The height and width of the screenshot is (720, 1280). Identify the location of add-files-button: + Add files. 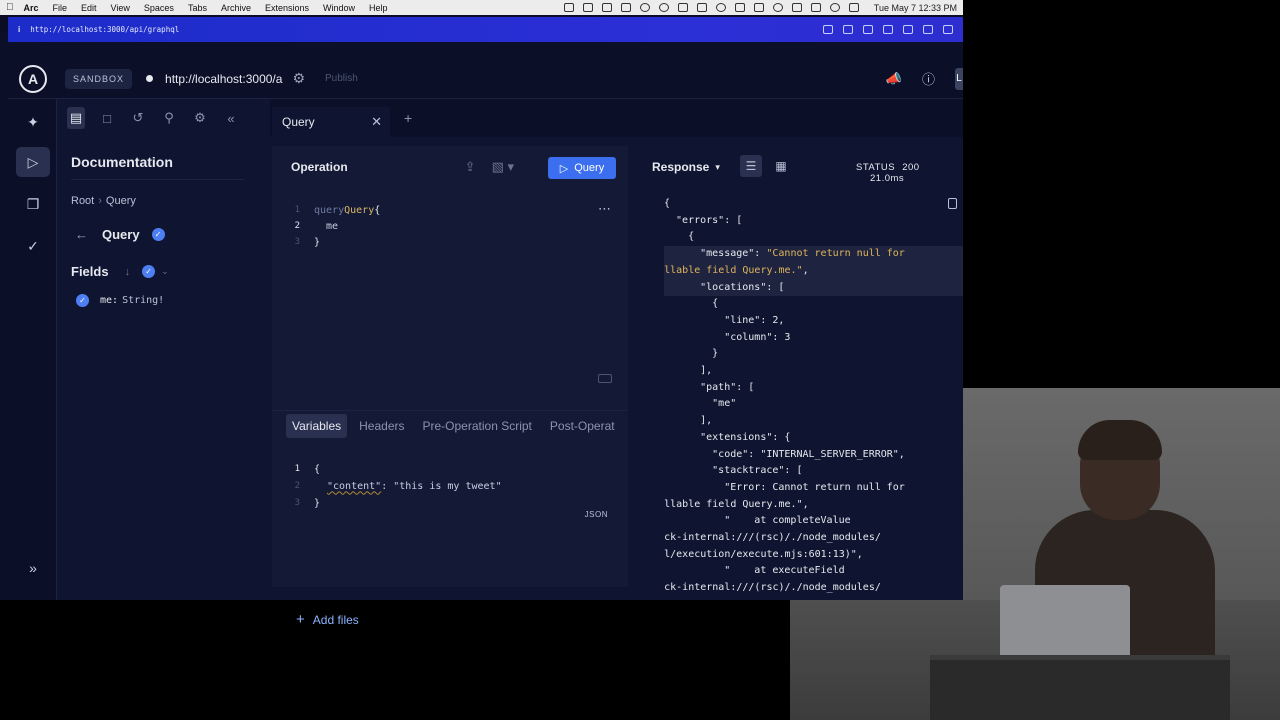
(327, 619).